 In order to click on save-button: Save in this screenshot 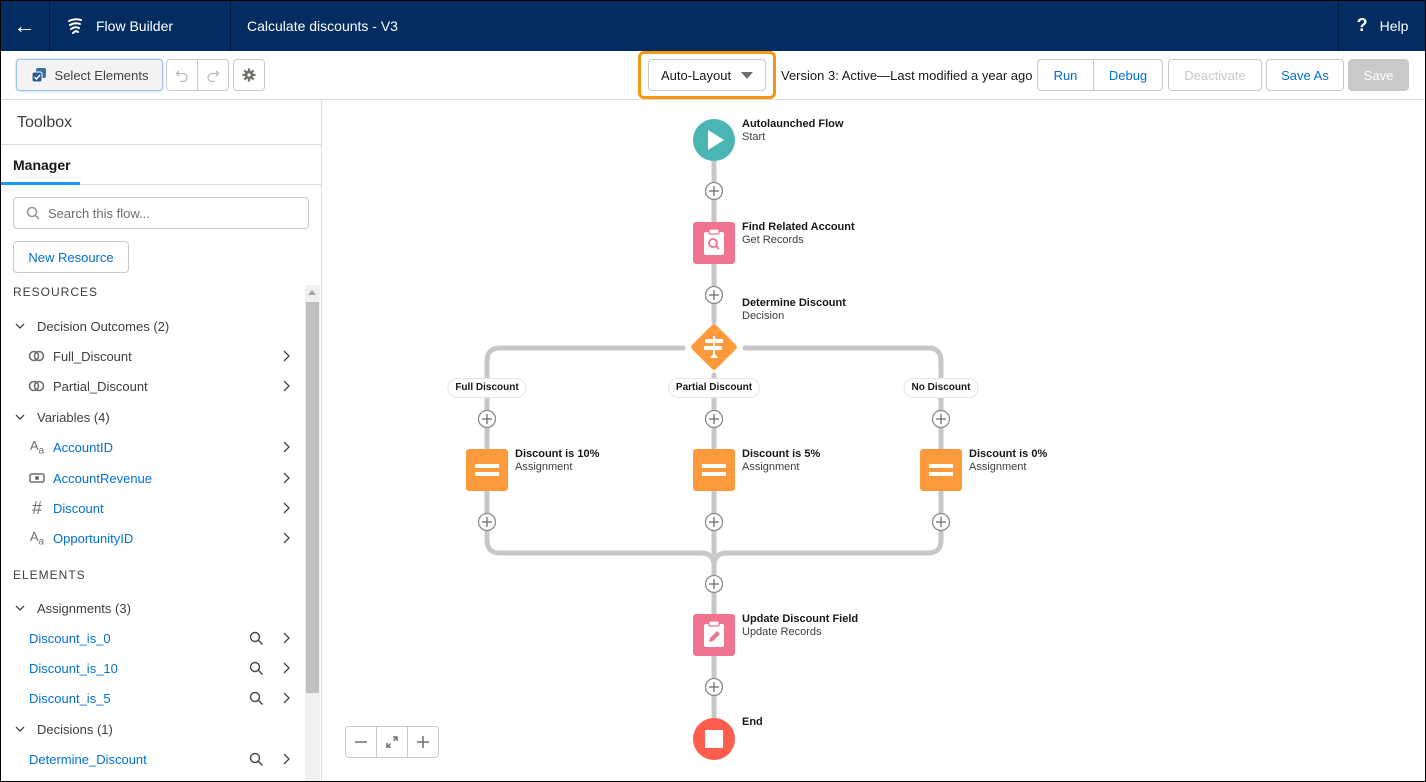, I will do `click(1378, 75)`.